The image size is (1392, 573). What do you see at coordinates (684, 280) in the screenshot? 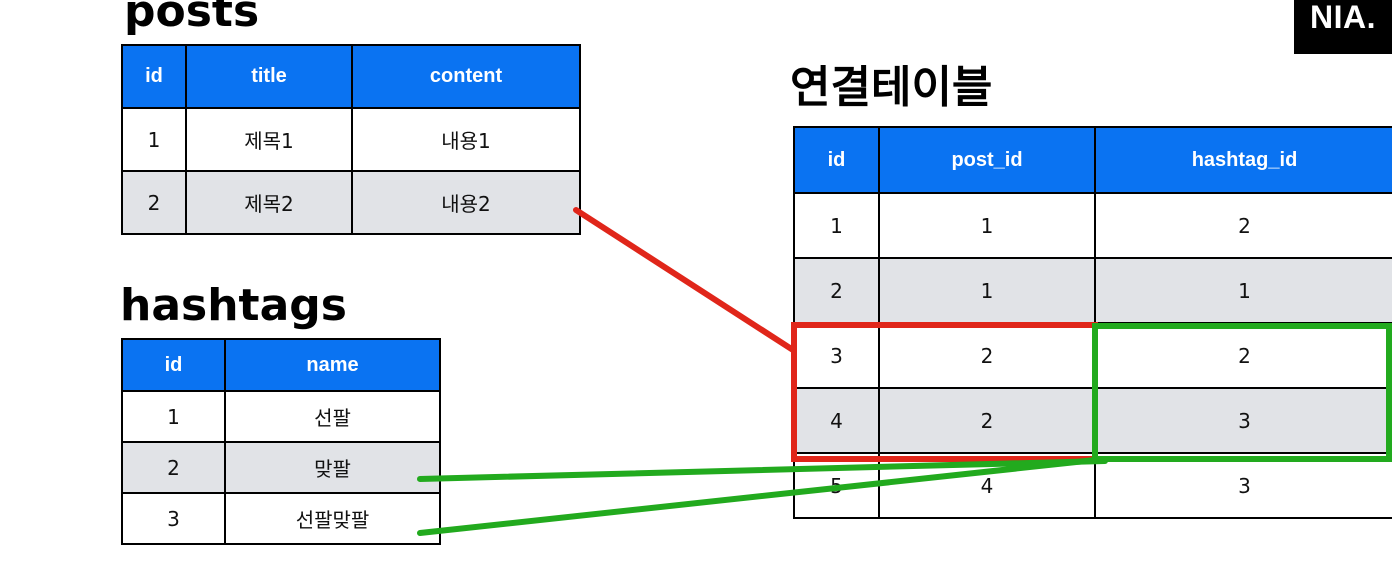
I see `red-connector-line` at bounding box center [684, 280].